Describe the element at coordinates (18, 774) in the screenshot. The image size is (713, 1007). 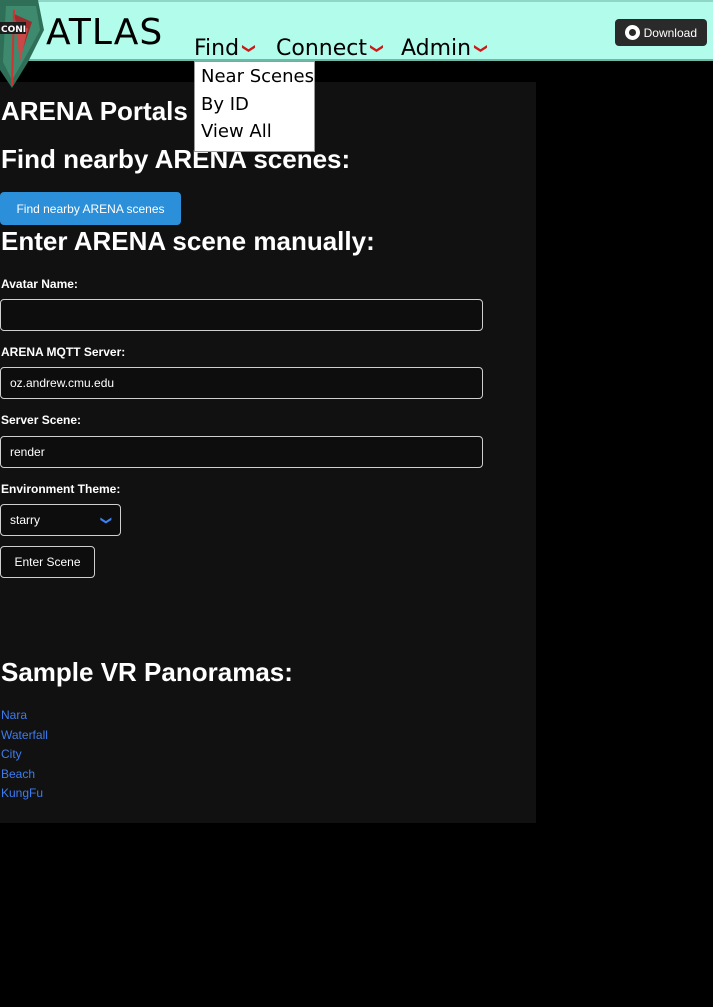
I see `panorama-link-beach: Beach` at that location.